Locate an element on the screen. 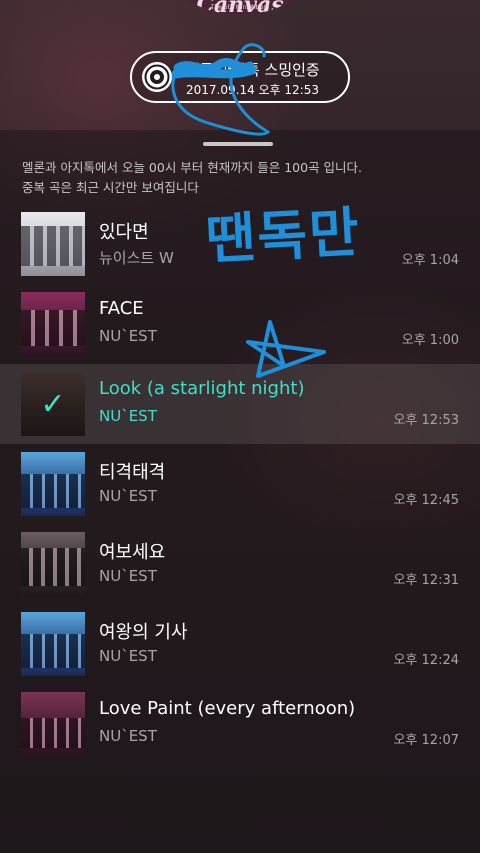 This screenshot has height=853, width=480. song-title: 여왕의 기사 is located at coordinates (143, 632).